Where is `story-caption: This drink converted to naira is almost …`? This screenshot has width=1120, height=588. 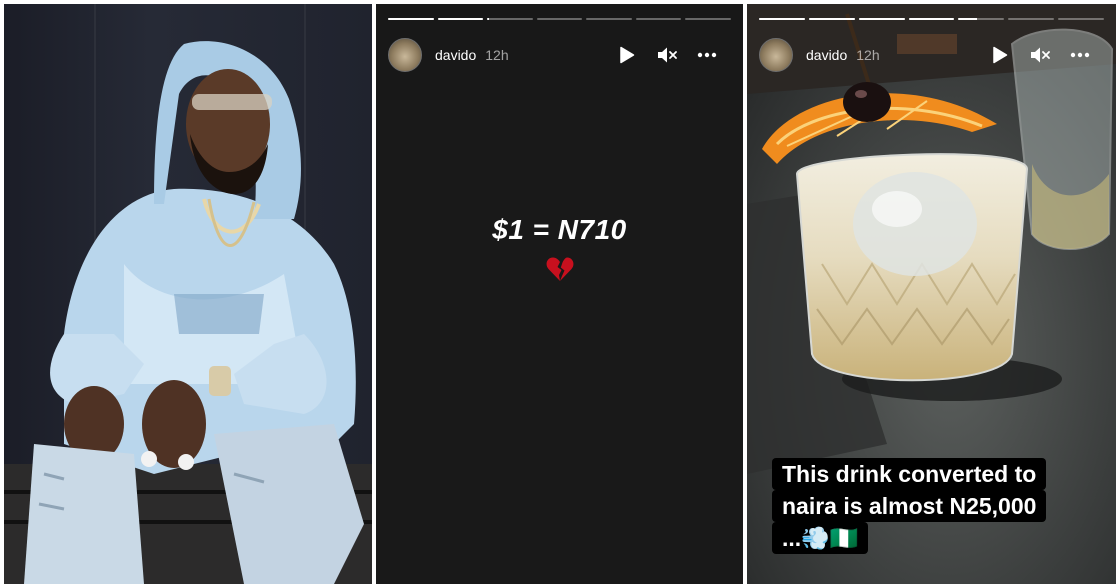 story-caption: This drink converted to naira is almost … is located at coordinates (909, 506).